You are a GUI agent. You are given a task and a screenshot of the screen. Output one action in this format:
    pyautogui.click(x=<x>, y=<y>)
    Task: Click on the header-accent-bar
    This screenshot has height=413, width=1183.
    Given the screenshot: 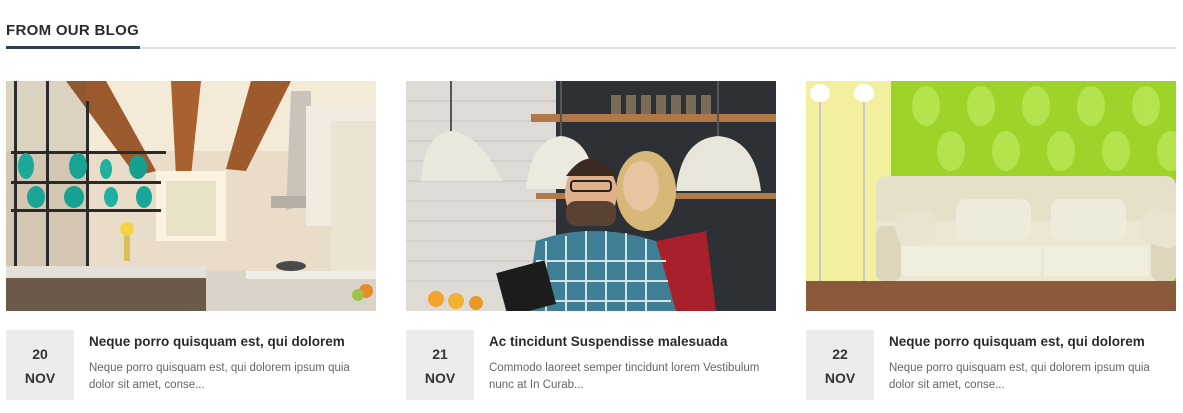 What is the action you would take?
    pyautogui.click(x=73, y=47)
    